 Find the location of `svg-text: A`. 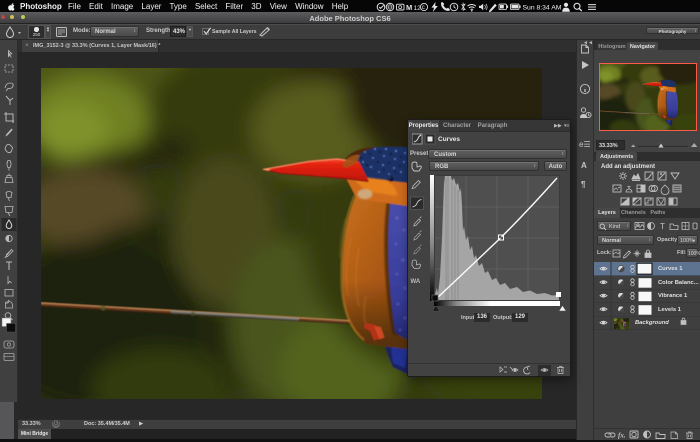

svg-text: A is located at coordinates (584, 165).